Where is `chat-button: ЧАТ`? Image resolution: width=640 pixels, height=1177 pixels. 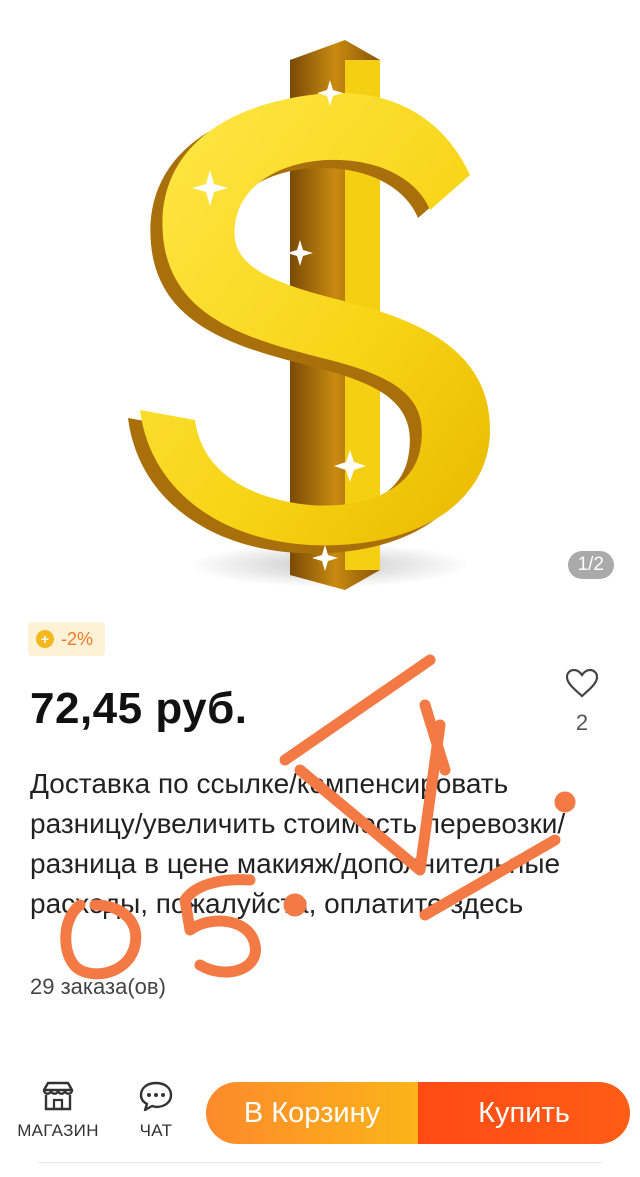
chat-button: ЧАТ is located at coordinates (156, 1110).